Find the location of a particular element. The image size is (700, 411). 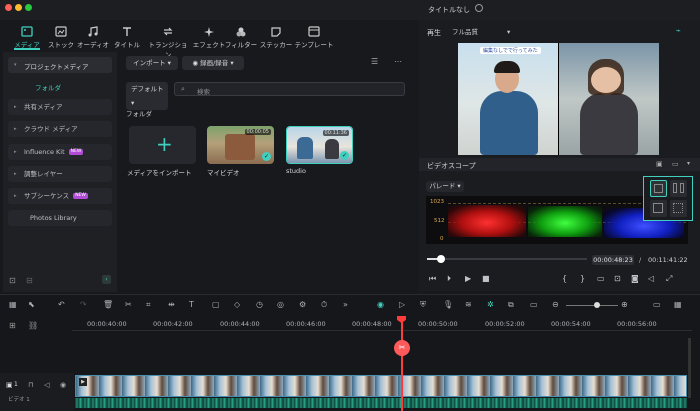

scope-toggle-icon: ⌁ is located at coordinates (678, 30).